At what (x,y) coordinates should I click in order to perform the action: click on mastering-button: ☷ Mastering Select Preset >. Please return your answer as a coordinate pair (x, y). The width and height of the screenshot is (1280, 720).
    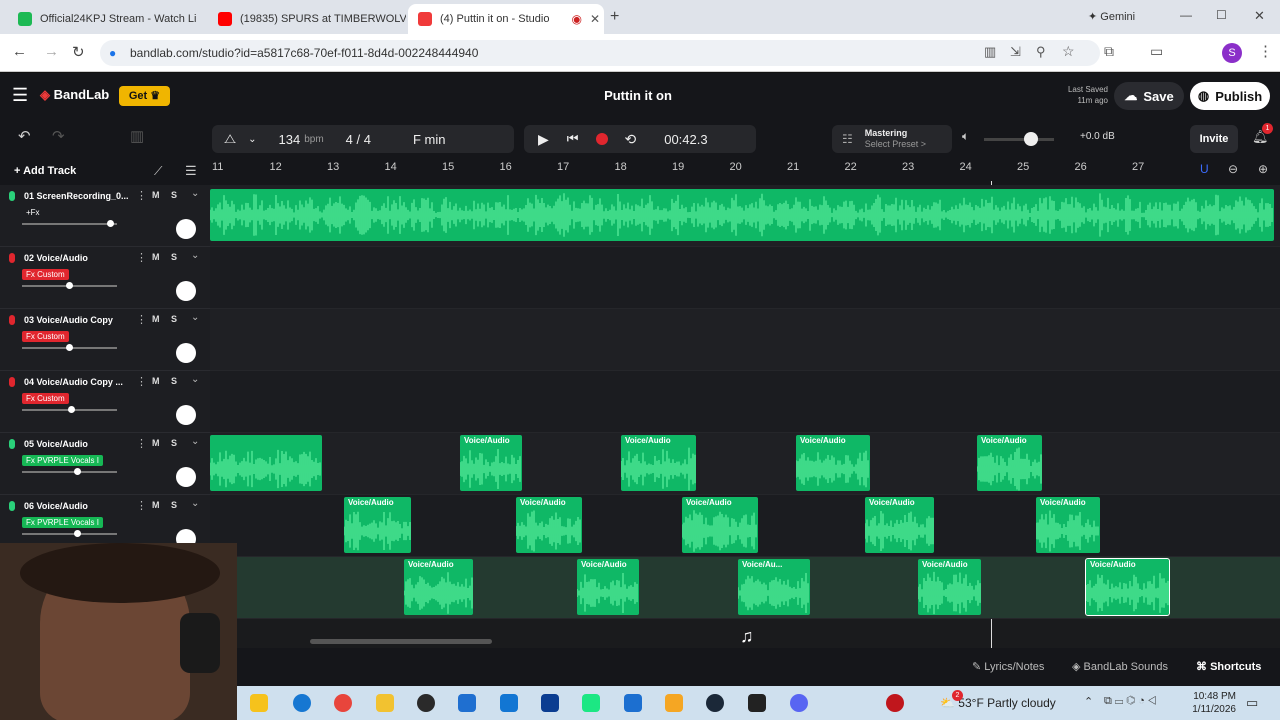
    Looking at the image, I should click on (892, 139).